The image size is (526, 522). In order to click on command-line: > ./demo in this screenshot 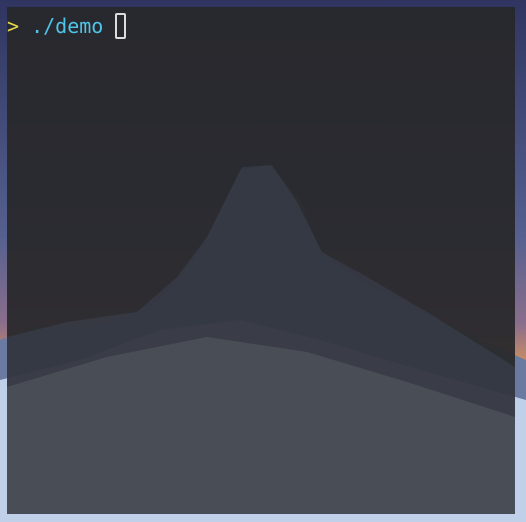, I will do `click(67, 26)`.